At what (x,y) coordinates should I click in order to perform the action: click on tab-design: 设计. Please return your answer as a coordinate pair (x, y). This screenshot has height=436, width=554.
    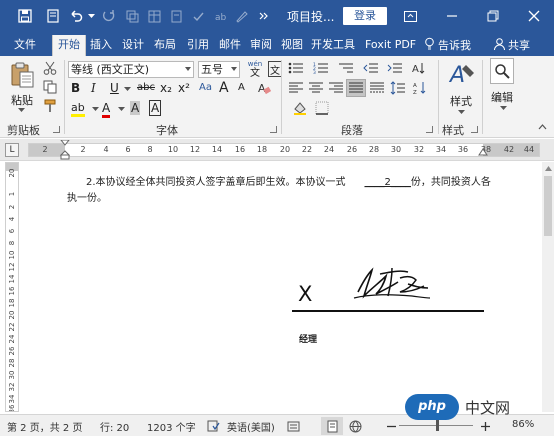
    Looking at the image, I should click on (133, 46).